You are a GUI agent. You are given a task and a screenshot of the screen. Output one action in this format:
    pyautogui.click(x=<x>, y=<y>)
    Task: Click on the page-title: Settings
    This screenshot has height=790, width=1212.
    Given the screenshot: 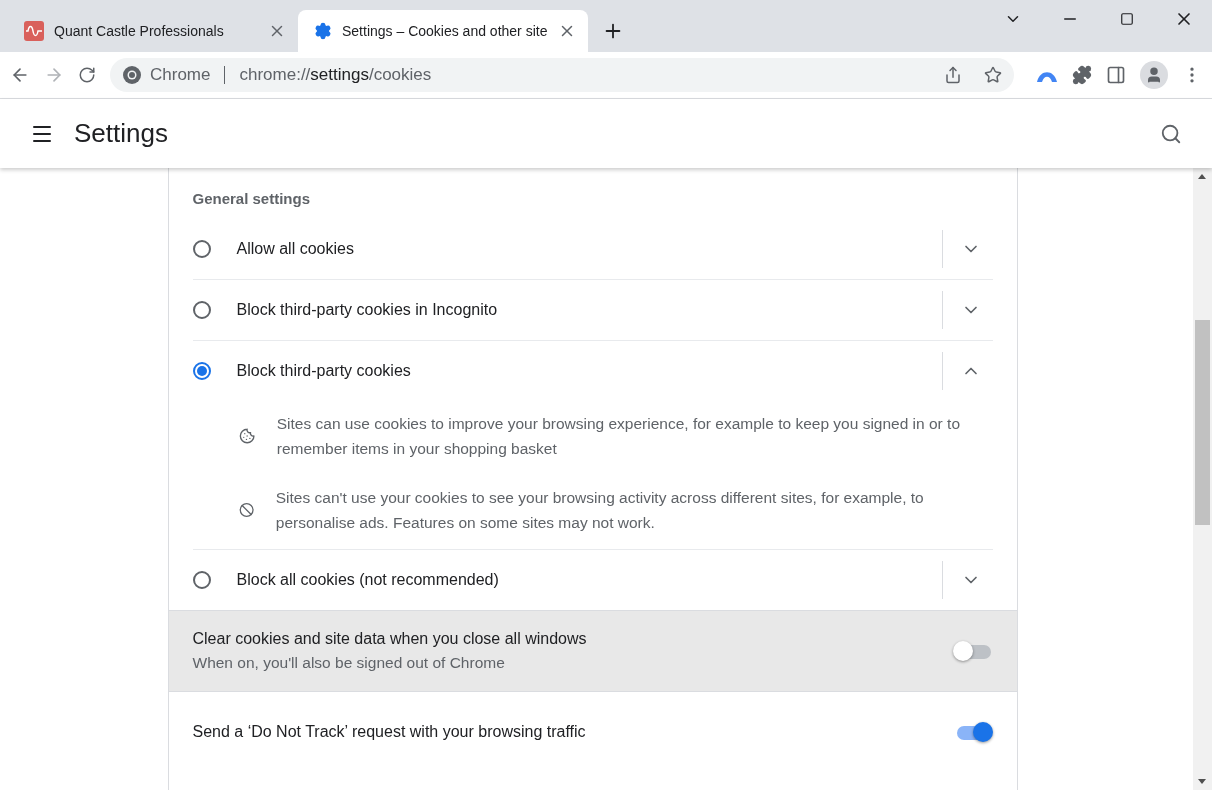 What is the action you would take?
    pyautogui.click(x=121, y=133)
    